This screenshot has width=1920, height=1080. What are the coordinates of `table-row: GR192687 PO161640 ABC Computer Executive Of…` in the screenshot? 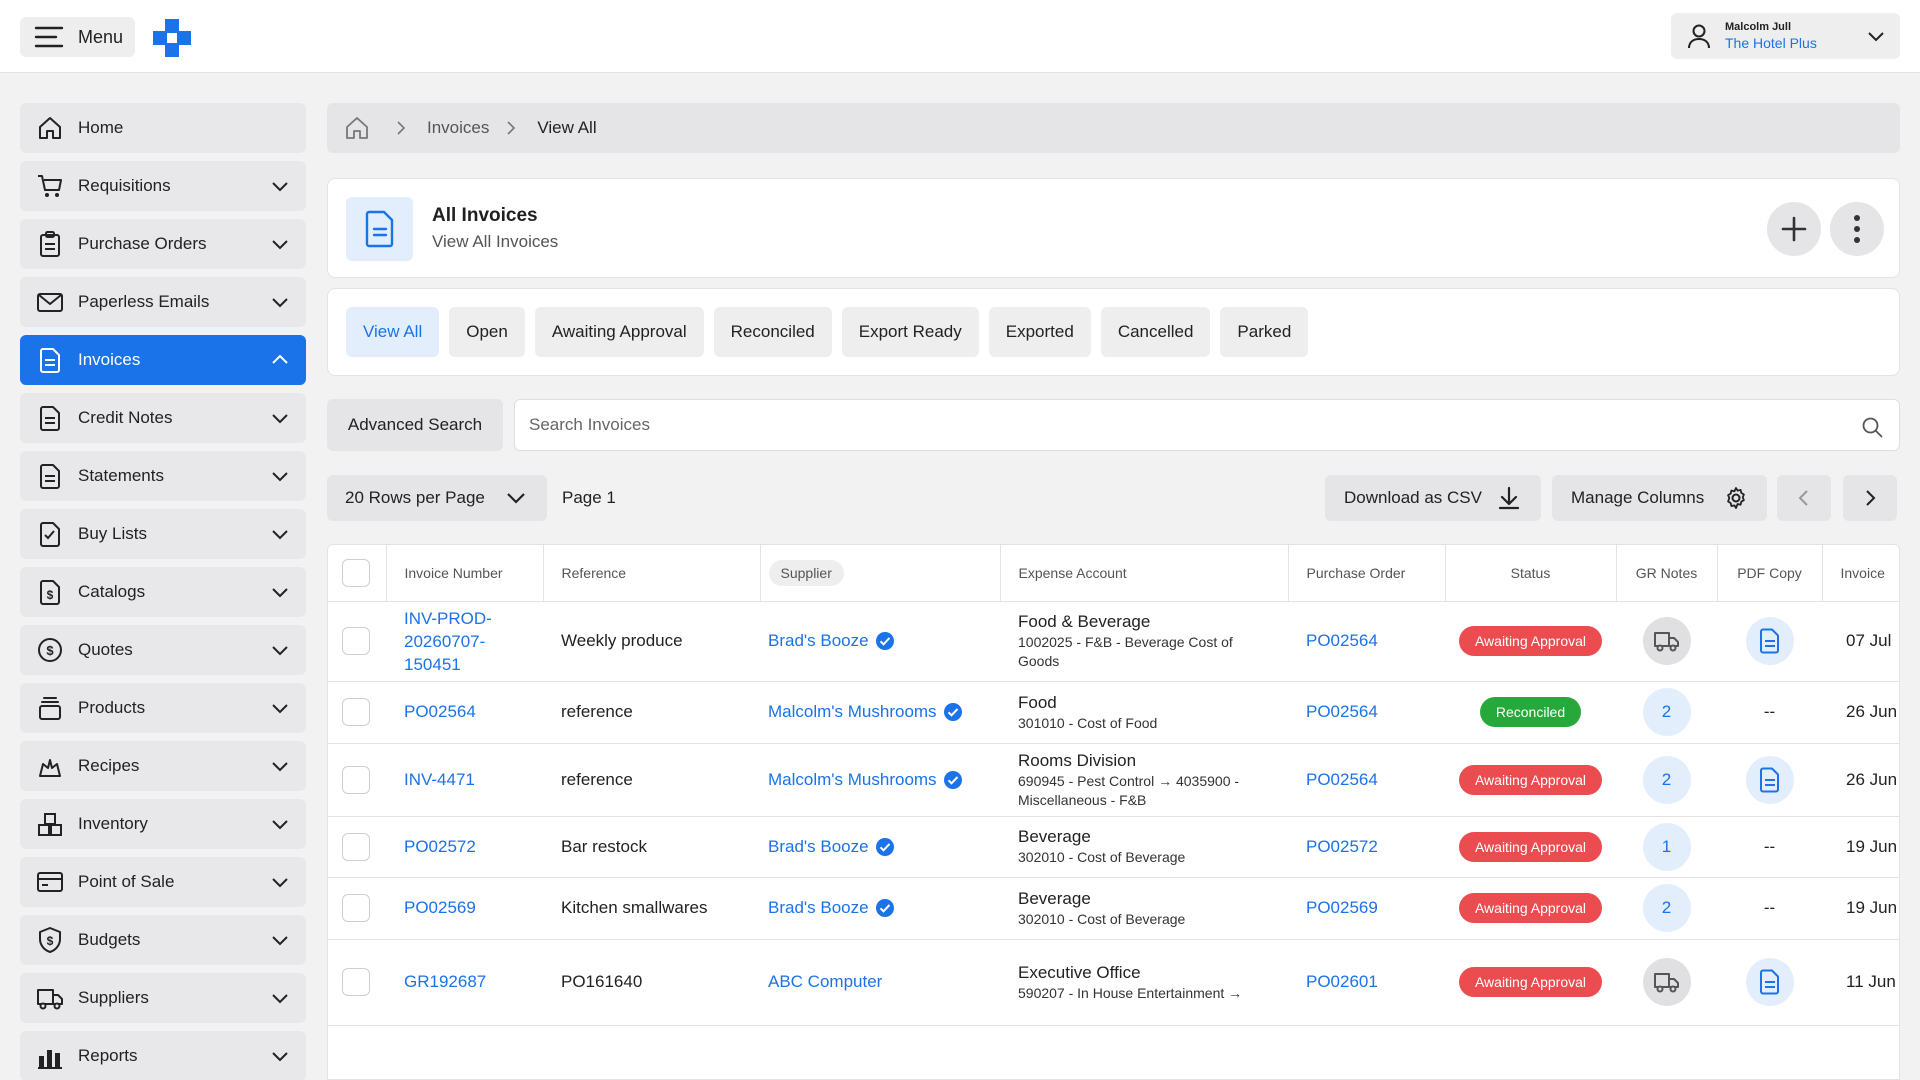 It's located at (1113, 982).